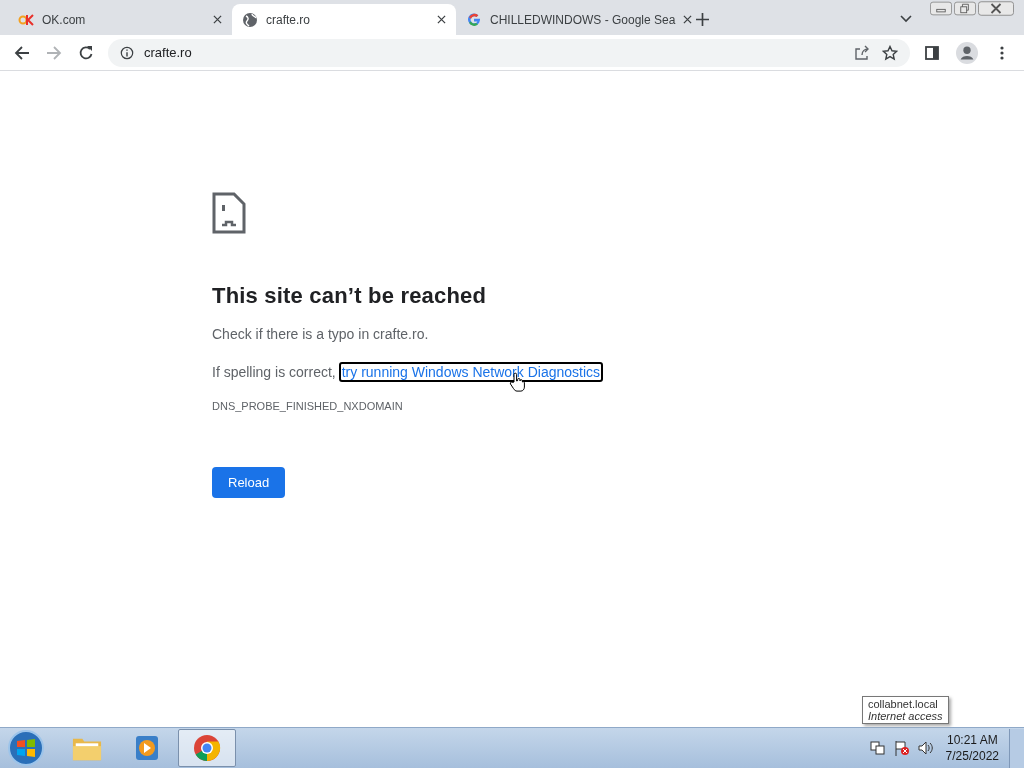  What do you see at coordinates (972, 756) in the screenshot?
I see `clock-date: 7/25/2022` at bounding box center [972, 756].